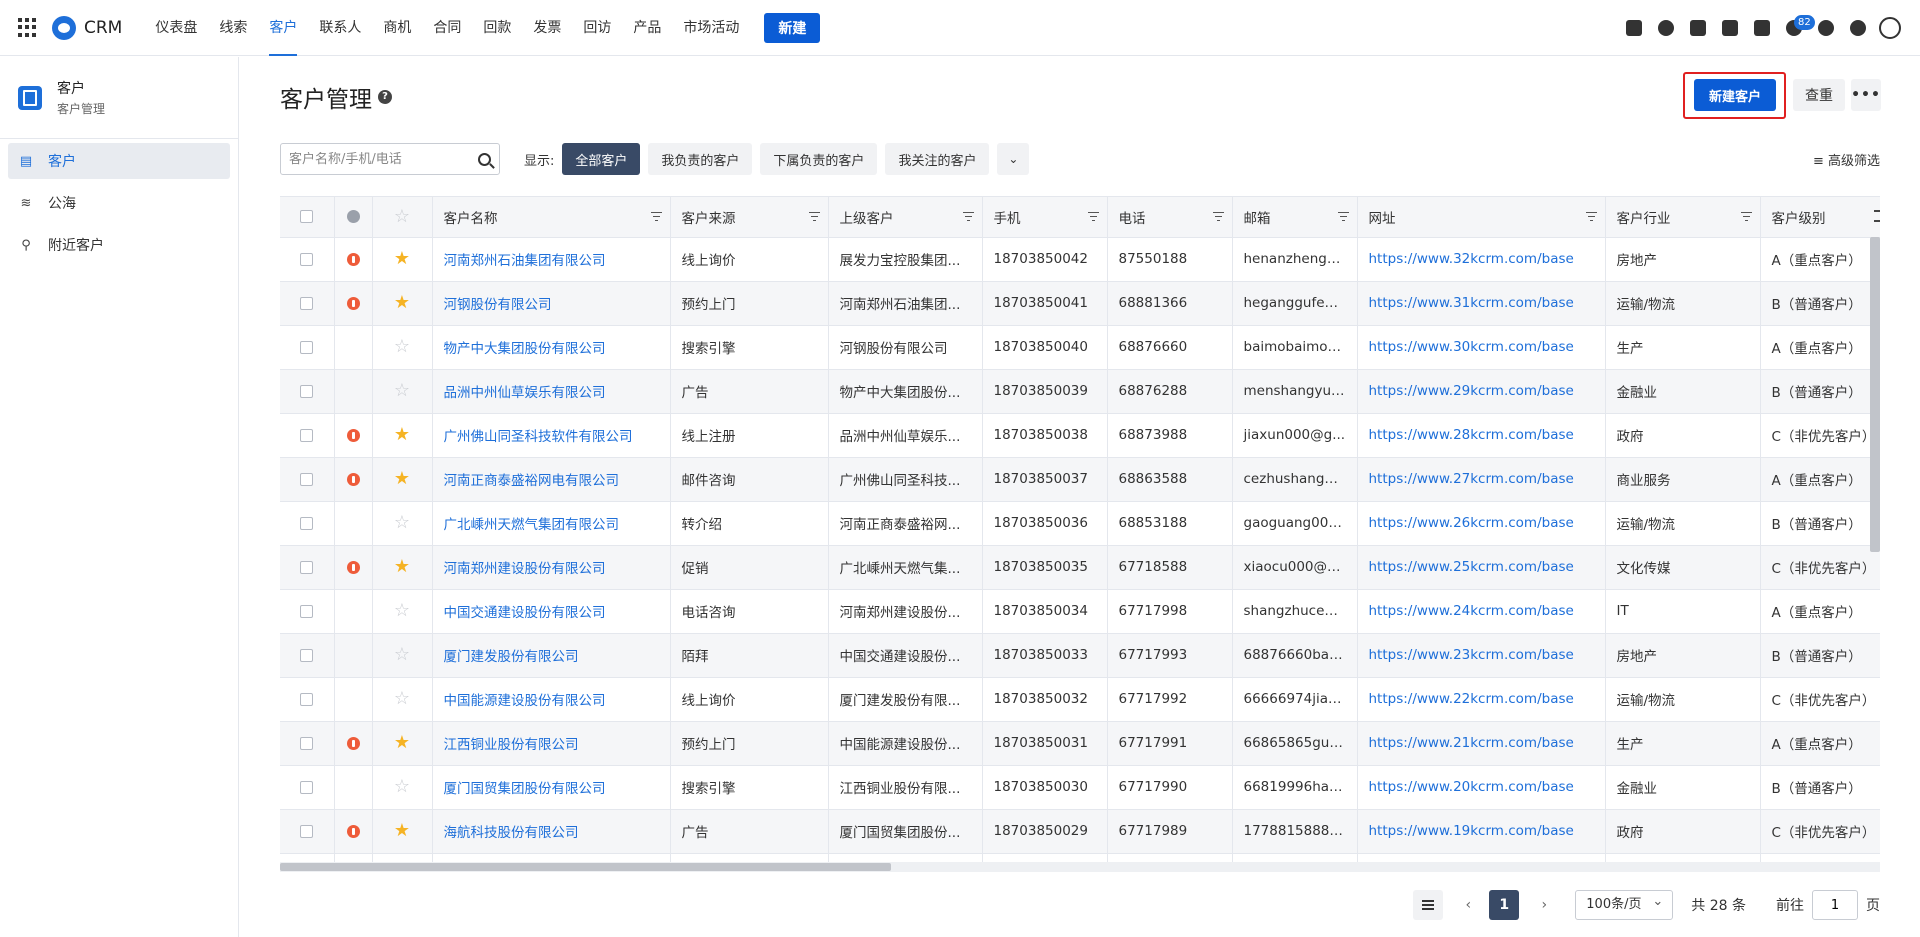 This screenshot has height=937, width=1920. Describe the element at coordinates (1471, 611) in the screenshot. I see `website-link: https://www.24kcrm.com/base` at that location.